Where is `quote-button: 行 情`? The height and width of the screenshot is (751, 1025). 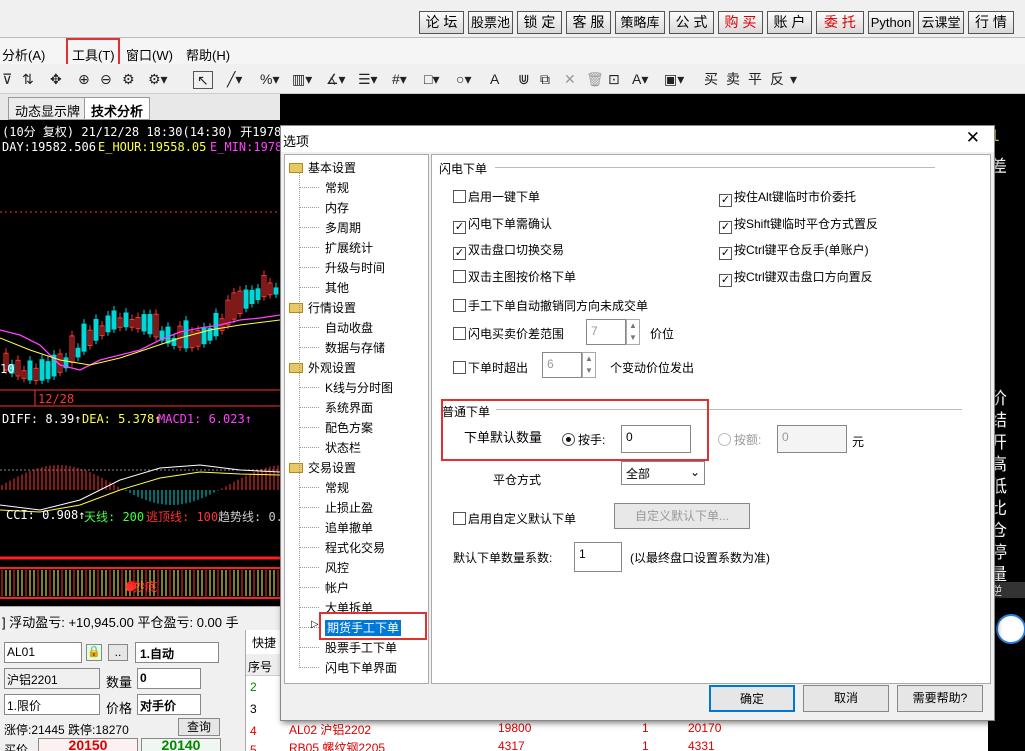
quote-button: 行 情 is located at coordinates (991, 22).